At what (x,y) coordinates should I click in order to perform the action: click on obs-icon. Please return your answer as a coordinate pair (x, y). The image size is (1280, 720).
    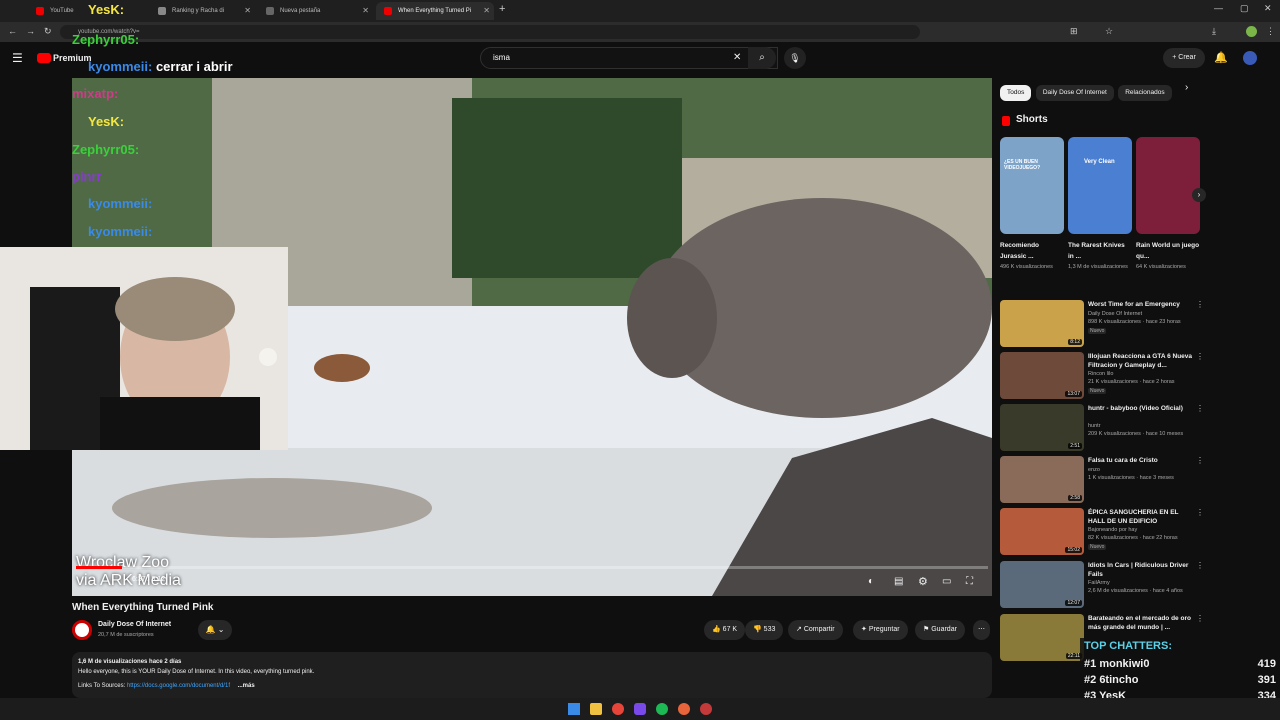
    Looking at the image, I should click on (640, 709).